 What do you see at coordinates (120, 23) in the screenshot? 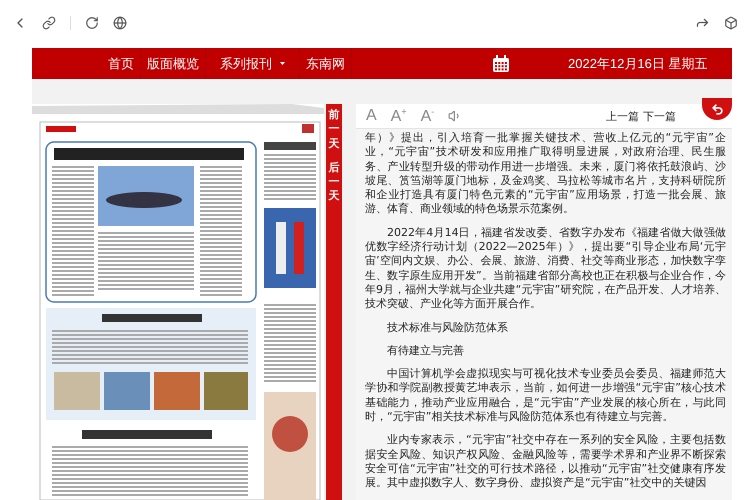
I see `globe-icon` at bounding box center [120, 23].